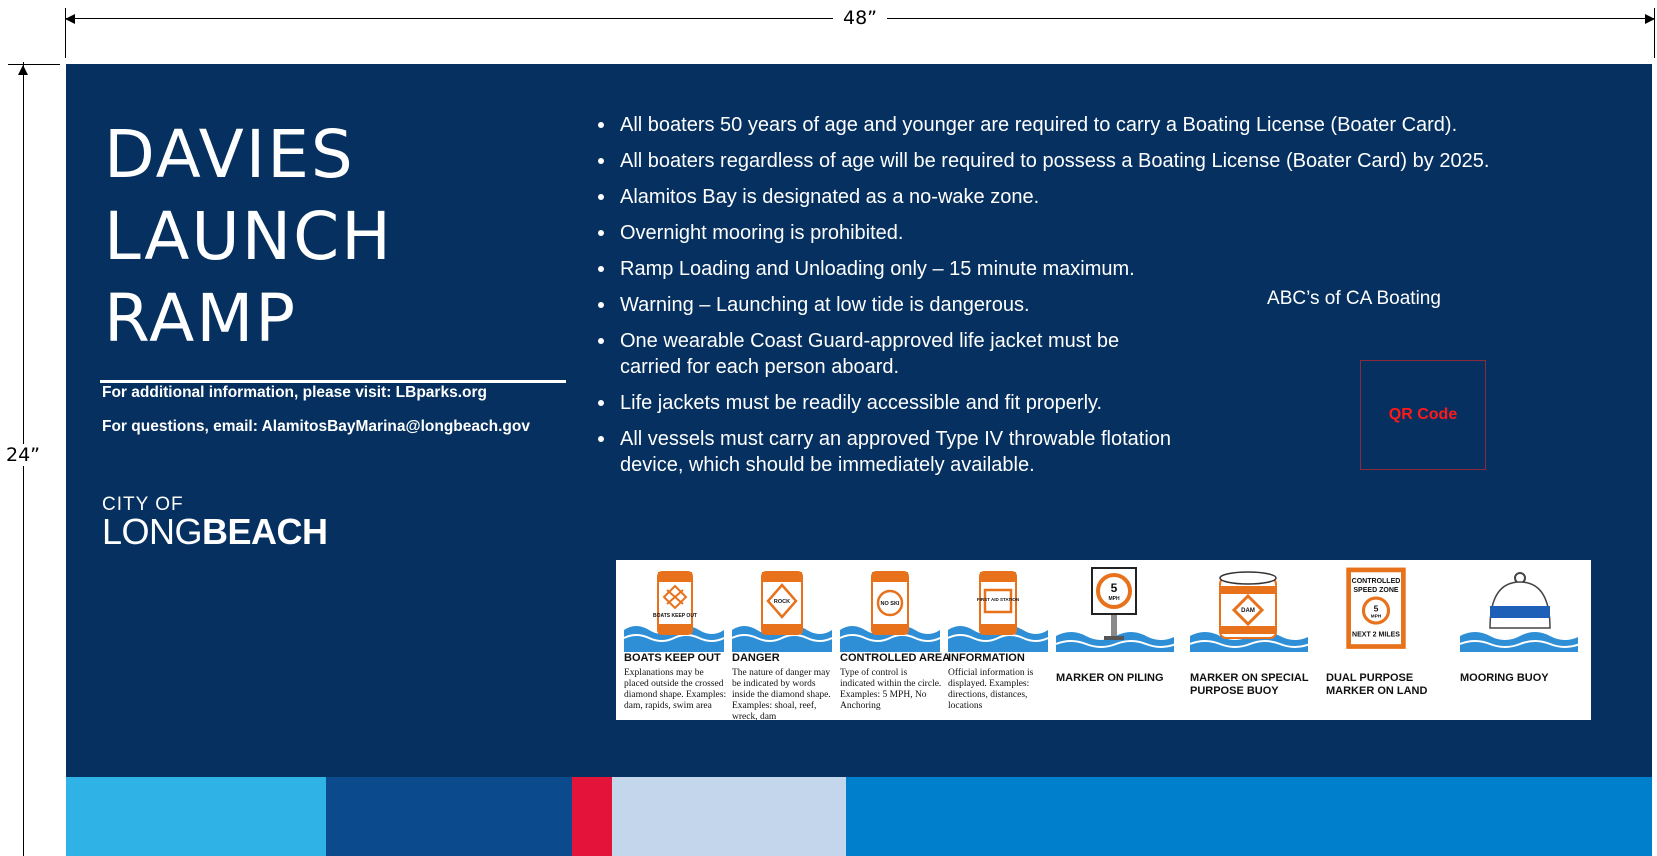  I want to click on buoy-sign-text: DAM, so click(1248, 611).